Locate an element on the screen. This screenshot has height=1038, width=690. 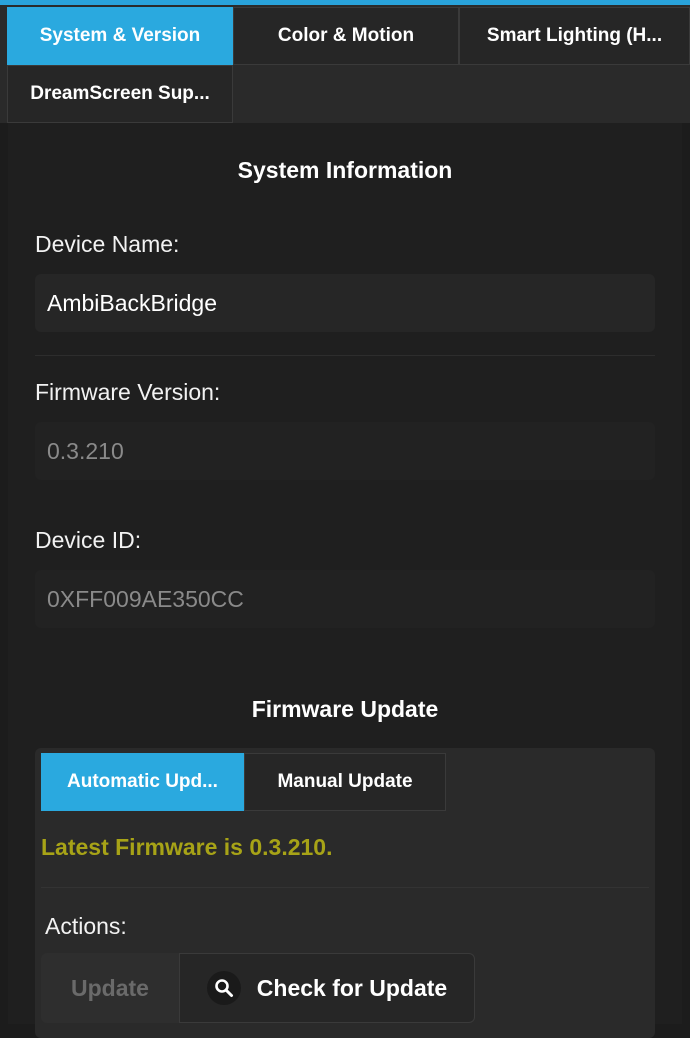
check-for-update-label: Check for Update is located at coordinates (352, 987).